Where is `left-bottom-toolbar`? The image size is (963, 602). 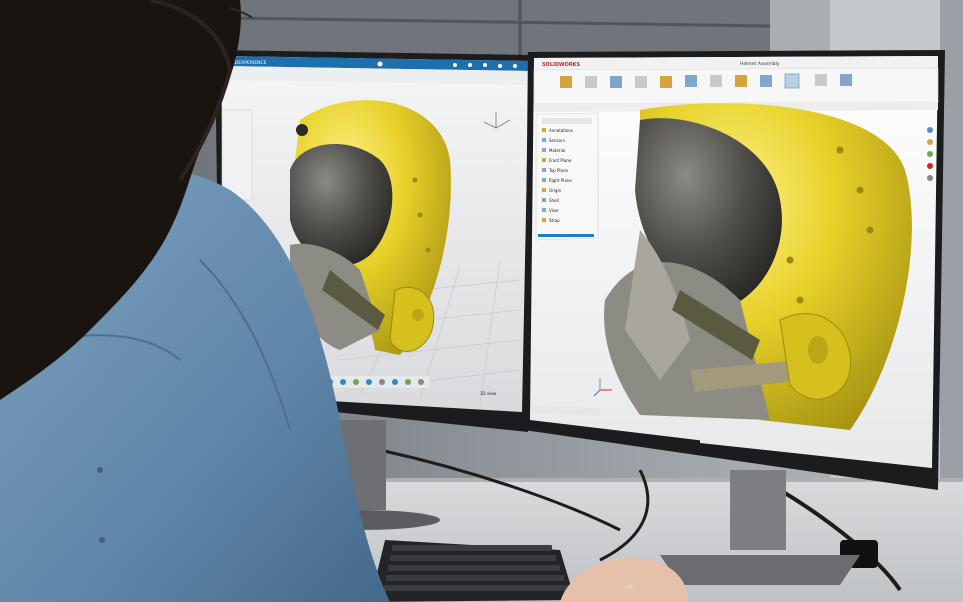 left-bottom-toolbar is located at coordinates (375, 382).